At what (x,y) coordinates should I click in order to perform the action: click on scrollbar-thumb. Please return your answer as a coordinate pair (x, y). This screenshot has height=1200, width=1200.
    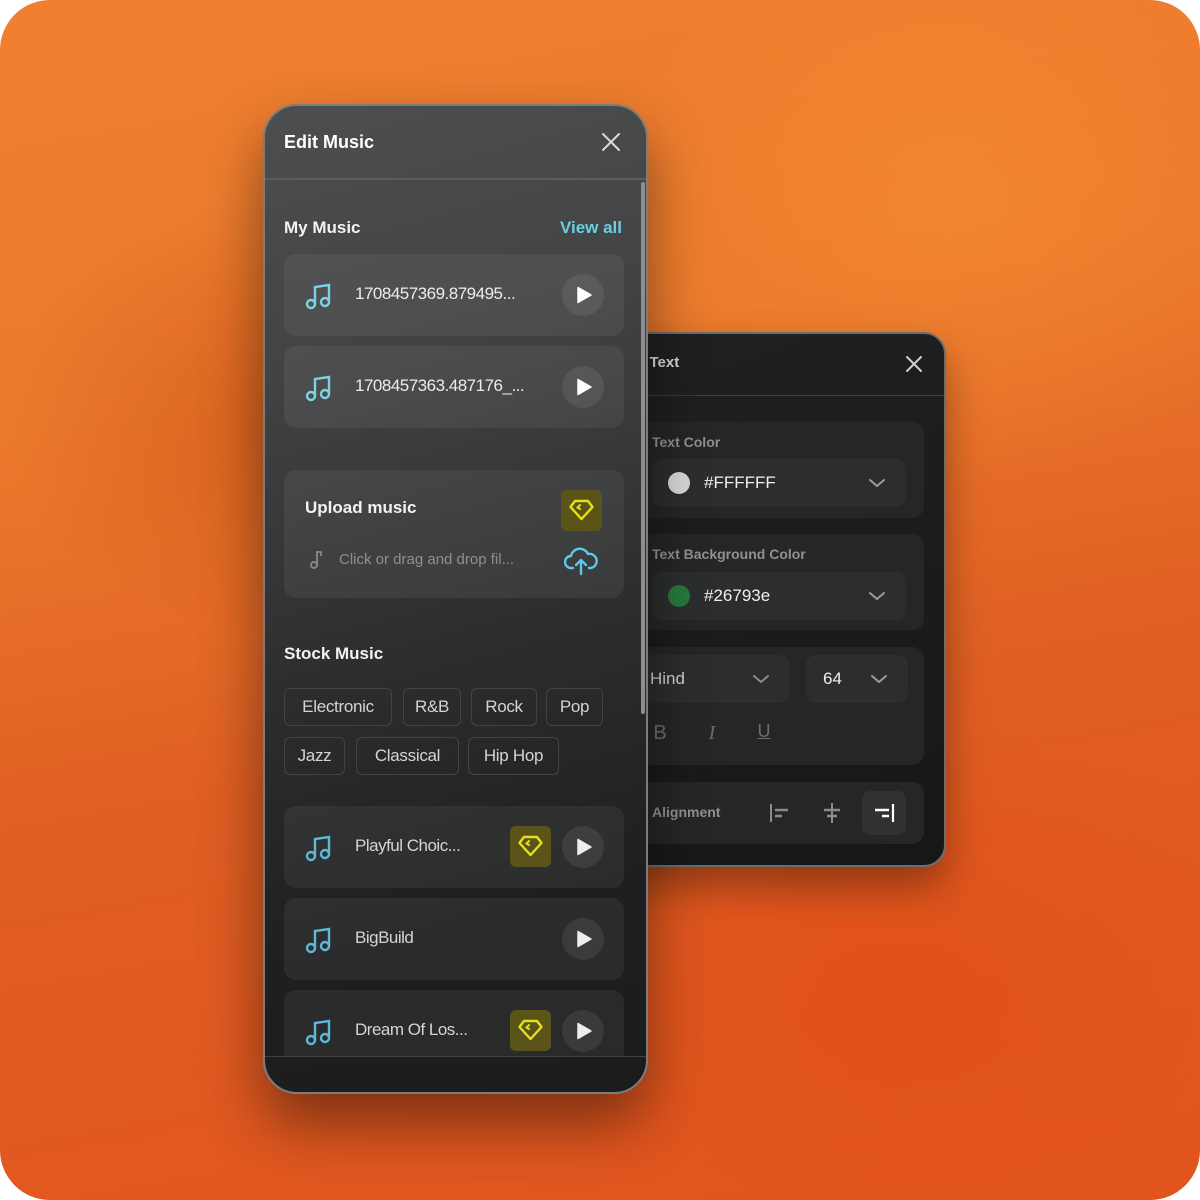
    Looking at the image, I should click on (643, 448).